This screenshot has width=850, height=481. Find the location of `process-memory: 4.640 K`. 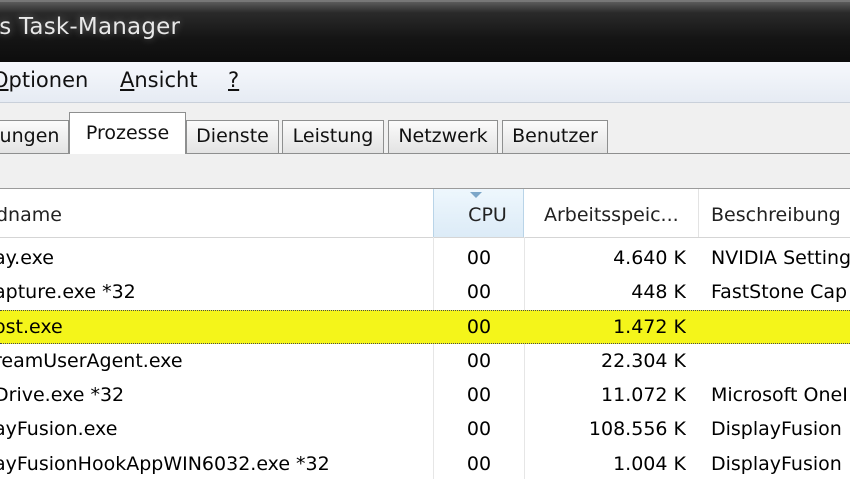

process-memory: 4.640 K is located at coordinates (649, 258).